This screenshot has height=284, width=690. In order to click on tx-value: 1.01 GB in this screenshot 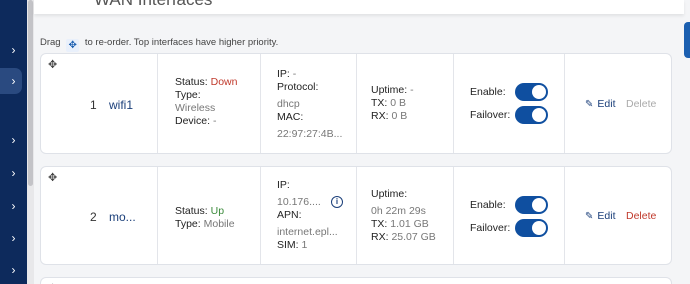, I will do `click(409, 224)`.